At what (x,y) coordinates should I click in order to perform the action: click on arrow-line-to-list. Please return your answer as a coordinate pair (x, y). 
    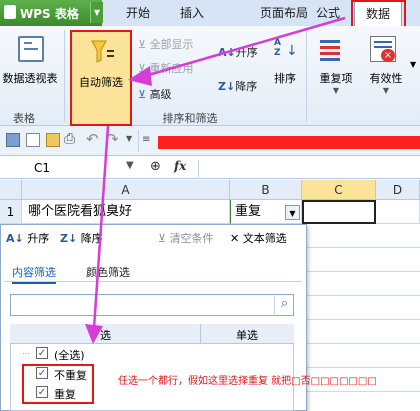
    Looking at the image, I should click on (101, 227).